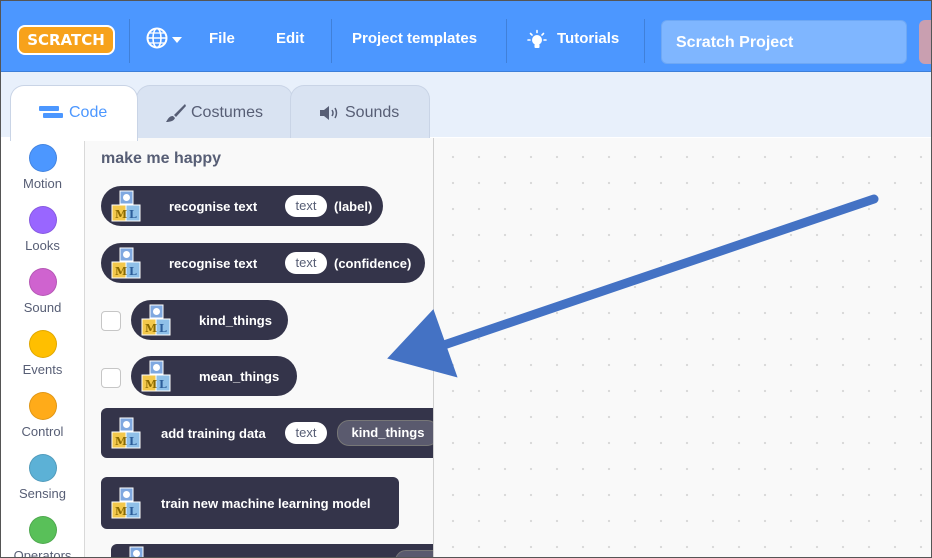 The image size is (932, 558). What do you see at coordinates (372, 112) in the screenshot?
I see `tab-sounds-label: Sounds` at bounding box center [372, 112].